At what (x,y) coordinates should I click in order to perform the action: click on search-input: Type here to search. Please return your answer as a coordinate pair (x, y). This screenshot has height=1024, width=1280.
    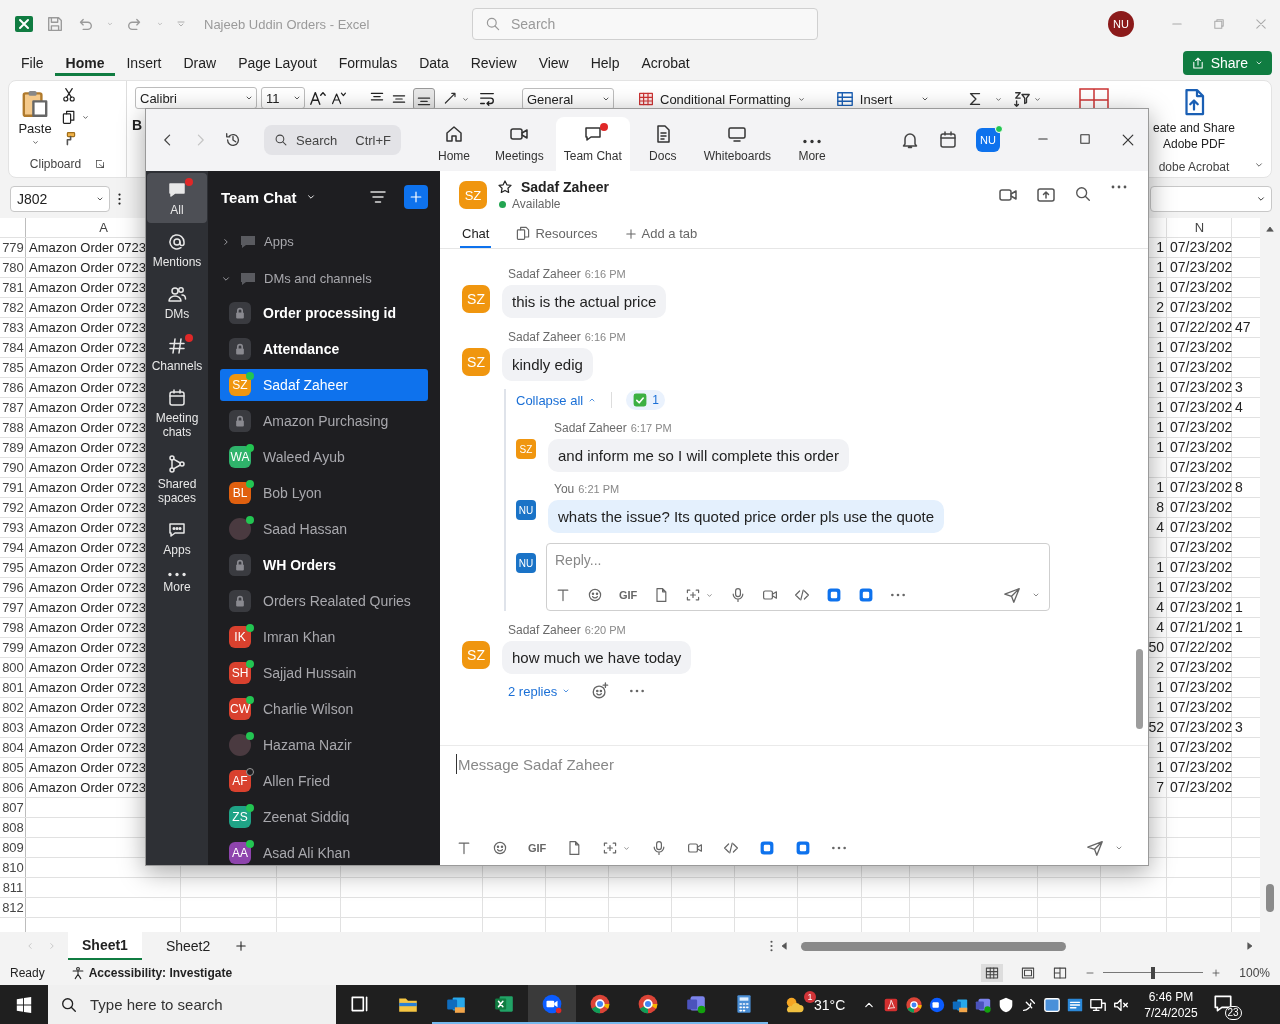
    Looking at the image, I should click on (189, 1004).